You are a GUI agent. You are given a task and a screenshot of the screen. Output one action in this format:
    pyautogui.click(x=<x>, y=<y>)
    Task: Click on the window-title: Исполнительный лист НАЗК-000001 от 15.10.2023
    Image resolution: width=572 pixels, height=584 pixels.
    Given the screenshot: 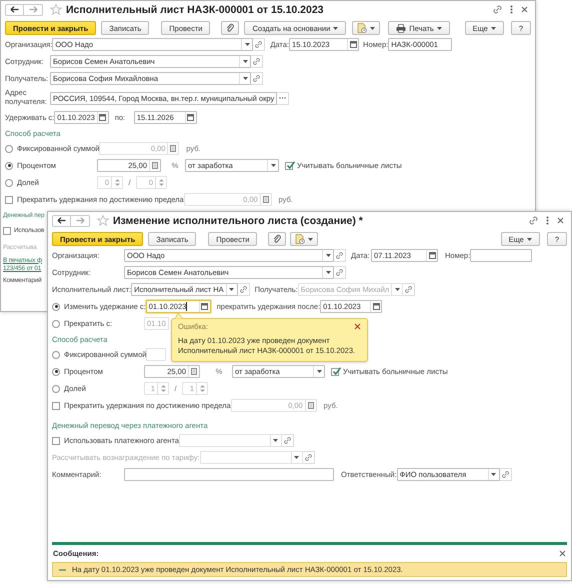 What is the action you would take?
    pyautogui.click(x=195, y=10)
    